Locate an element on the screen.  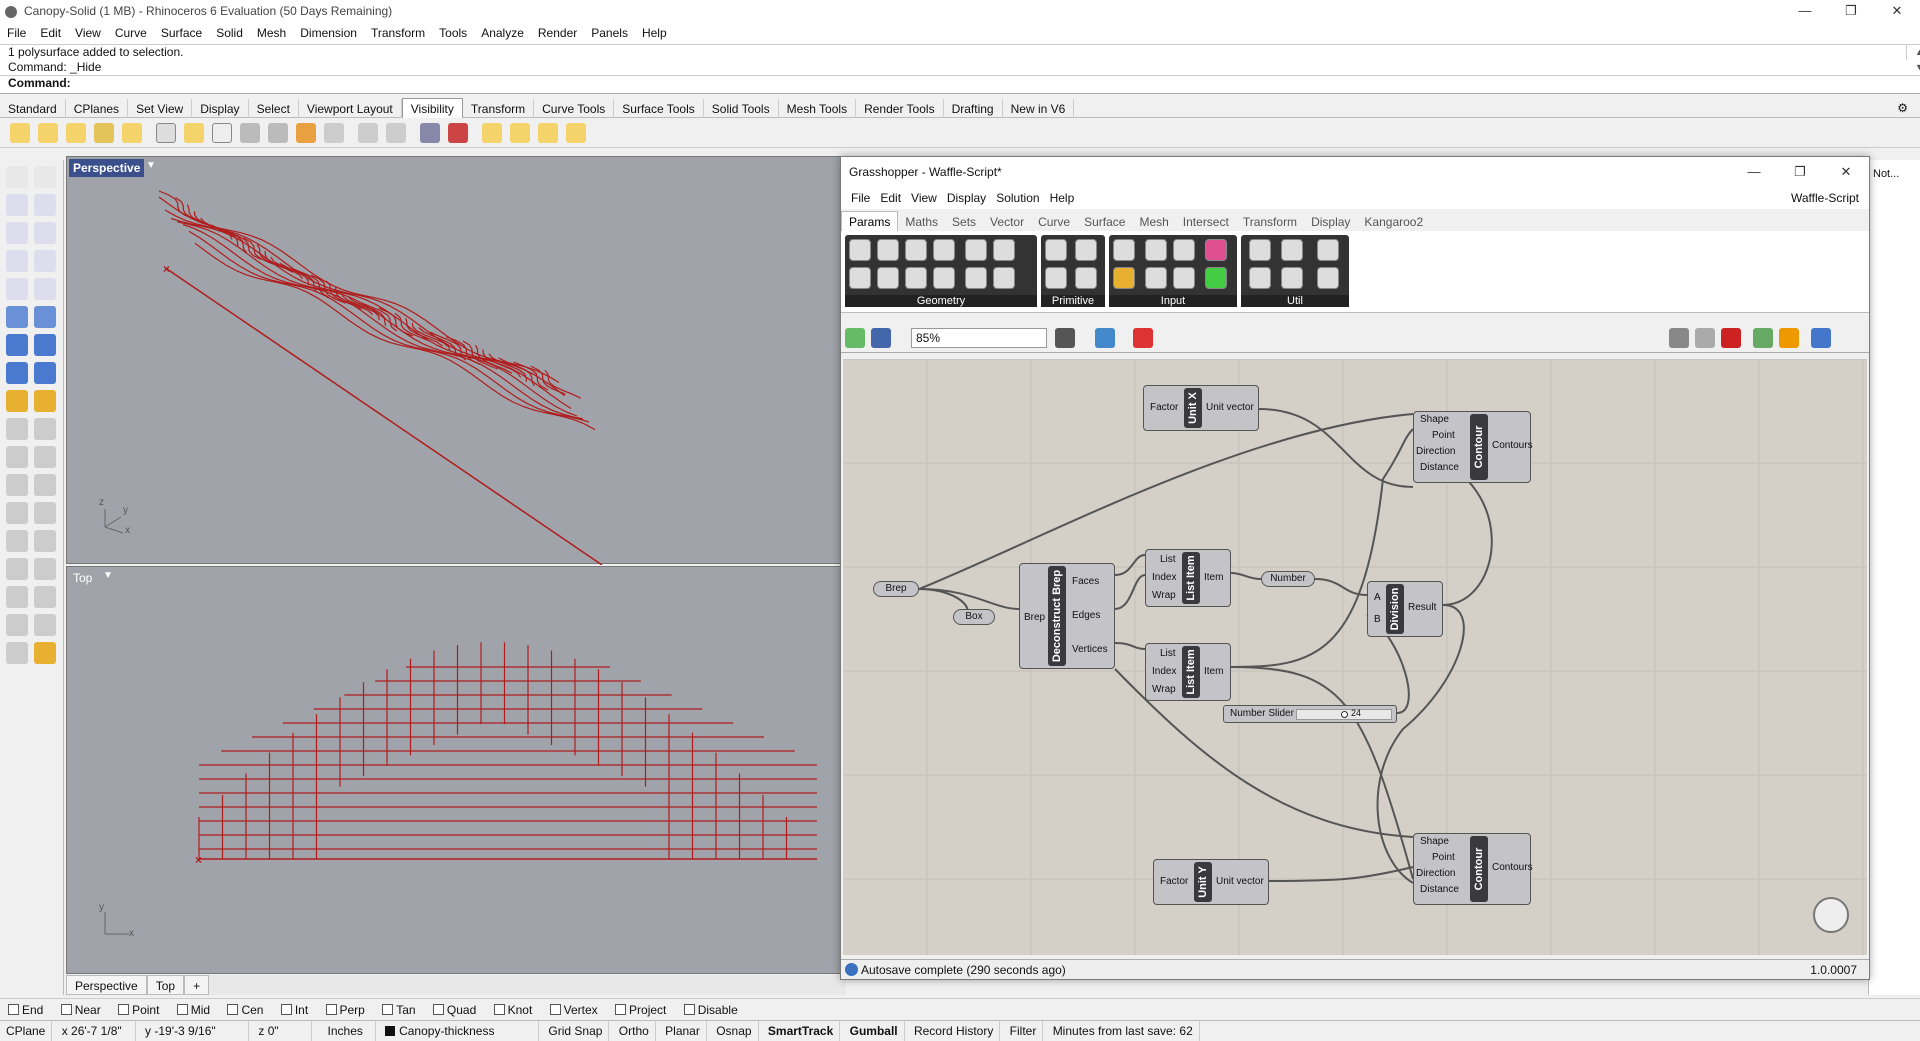
material-icon is located at coordinates (1789, 338).